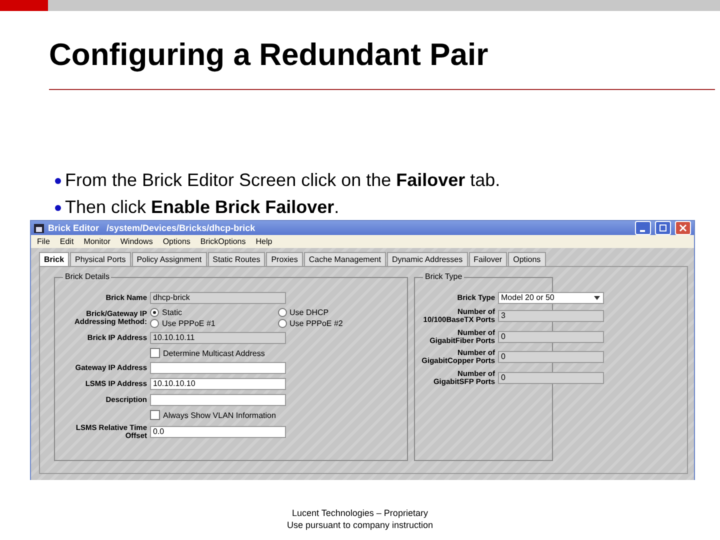  I want to click on tab: Static Routes, so click(237, 259).